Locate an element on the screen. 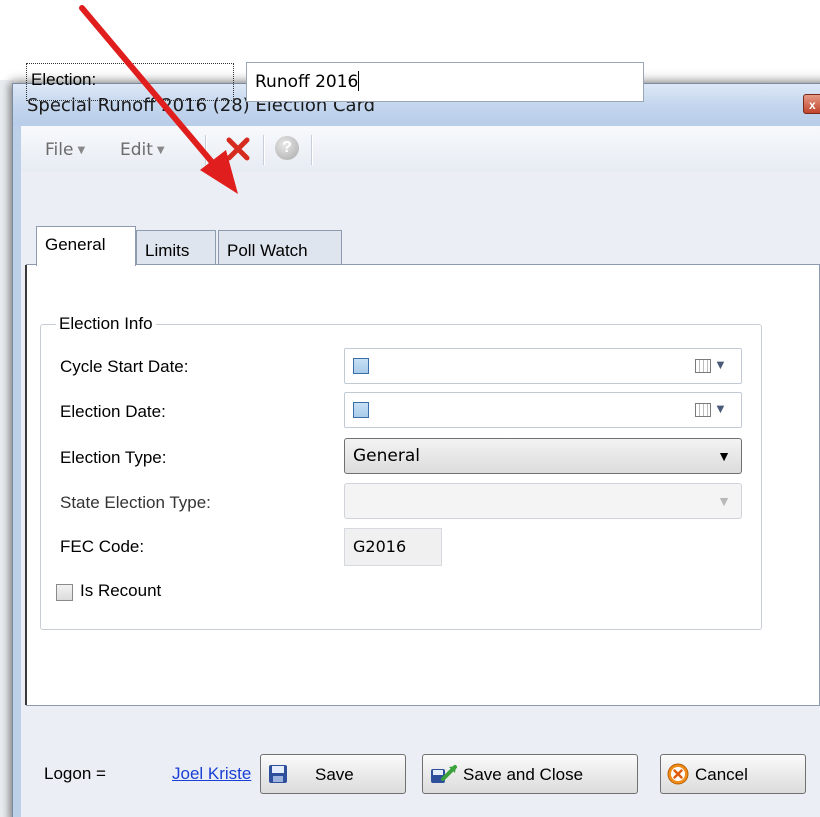 The height and width of the screenshot is (817, 820). save-and-close-button: Save and Close is located at coordinates (530, 774).